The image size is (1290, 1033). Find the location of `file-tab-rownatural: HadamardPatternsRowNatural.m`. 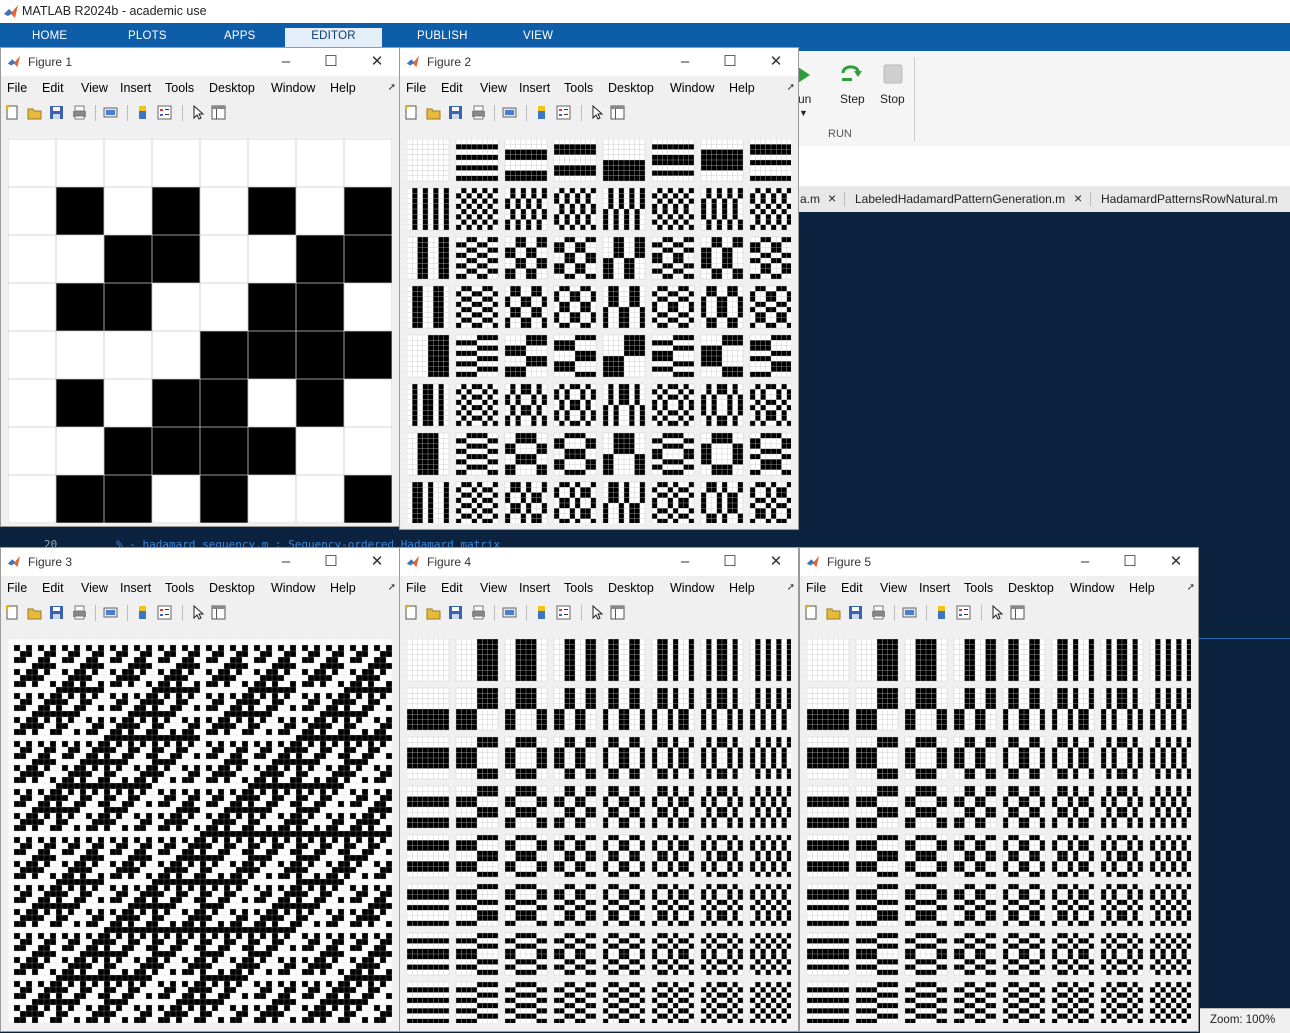

file-tab-rownatural: HadamardPatternsRowNatural.m is located at coordinates (1184, 199).